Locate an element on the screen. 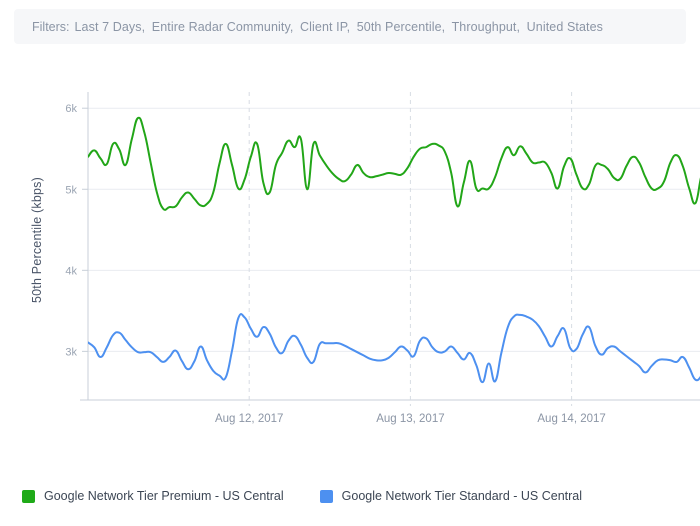 This screenshot has height=526, width=700. legend-item-premium: Google Network Tier Premium - US Central is located at coordinates (153, 496).